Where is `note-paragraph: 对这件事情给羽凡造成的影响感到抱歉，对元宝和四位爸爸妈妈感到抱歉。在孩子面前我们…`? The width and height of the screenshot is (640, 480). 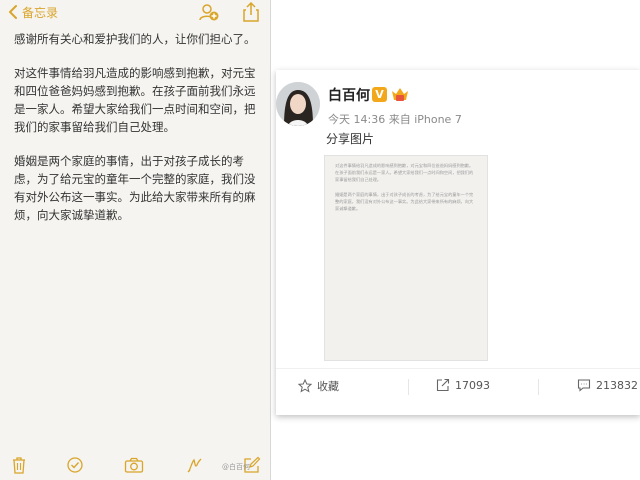
note-paragraph: 对这件事情给羽凡造成的影响感到抱歉，对元宝和四位爸爸妈妈感到抱歉。在孩子面前我们… is located at coordinates (135, 100).